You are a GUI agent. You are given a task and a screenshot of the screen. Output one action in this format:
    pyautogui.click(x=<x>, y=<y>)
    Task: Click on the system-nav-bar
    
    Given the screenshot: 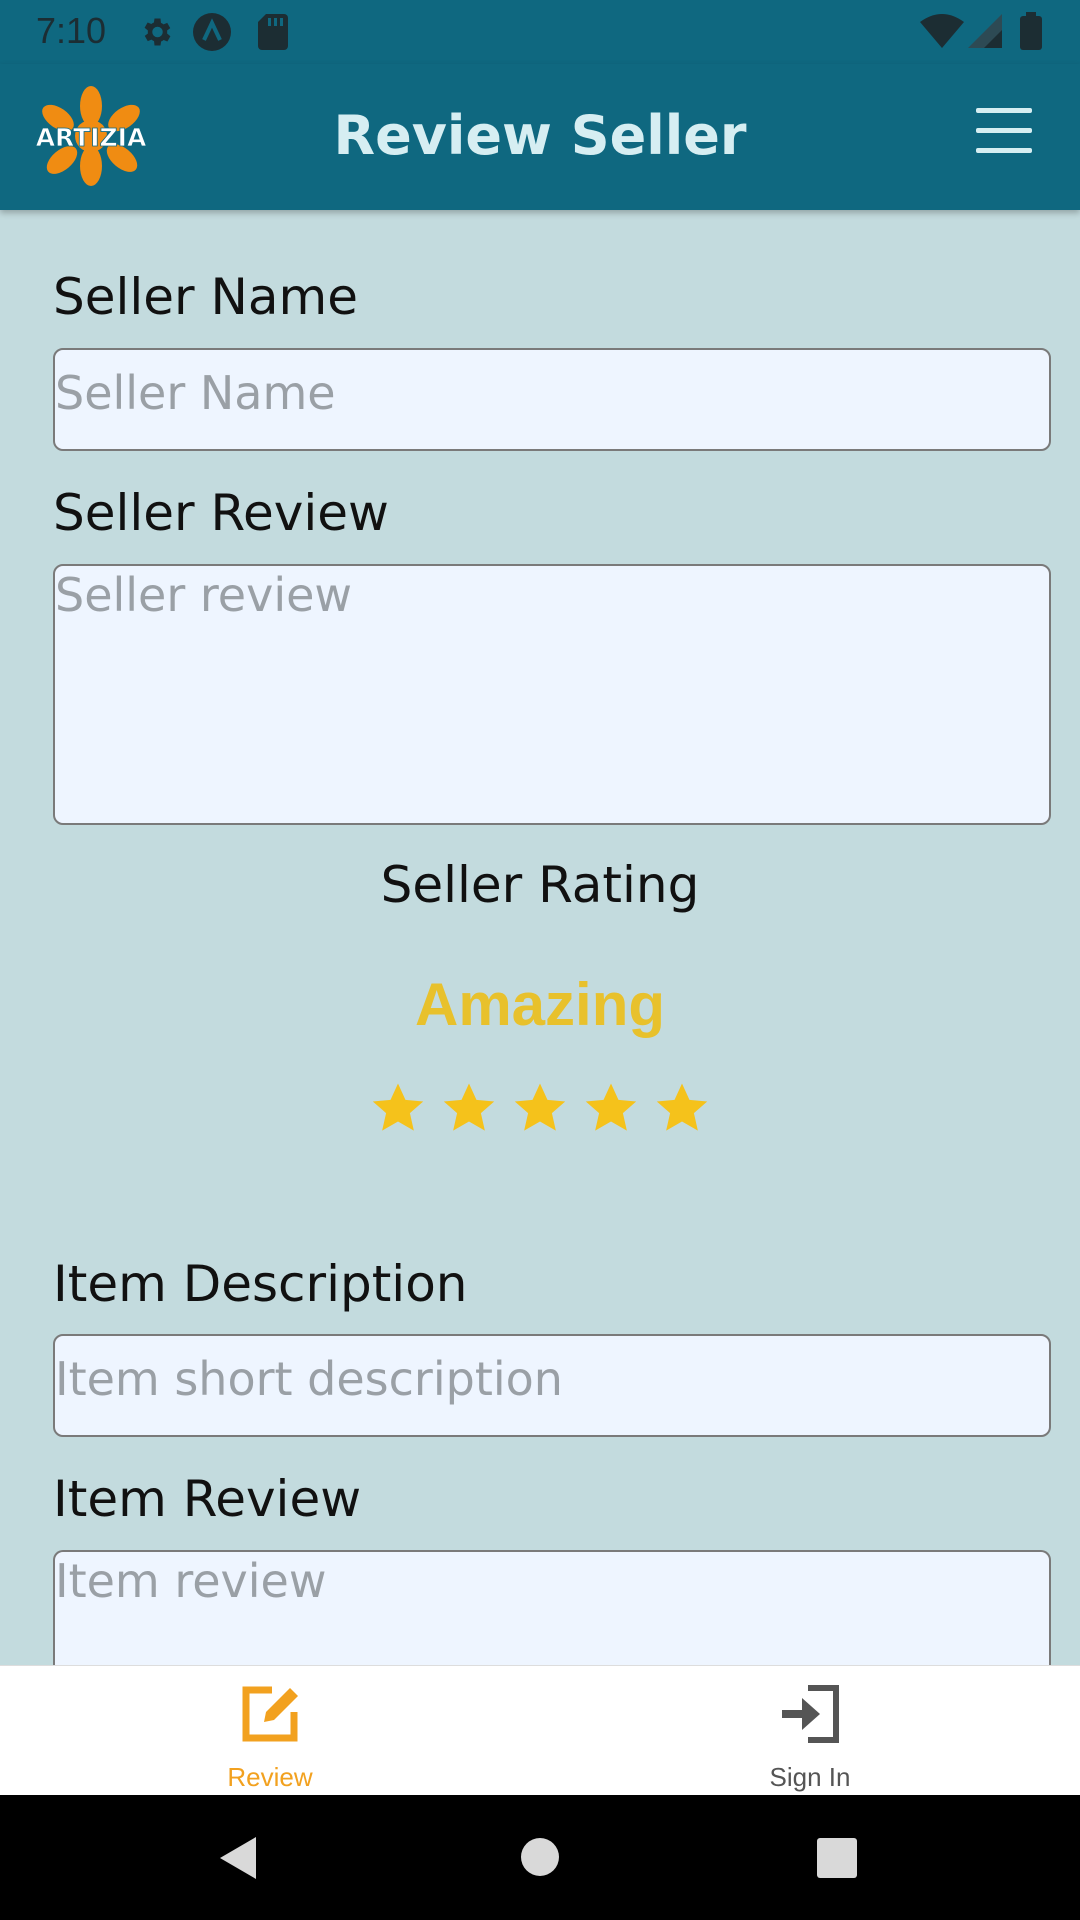 What is the action you would take?
    pyautogui.click(x=540, y=1857)
    